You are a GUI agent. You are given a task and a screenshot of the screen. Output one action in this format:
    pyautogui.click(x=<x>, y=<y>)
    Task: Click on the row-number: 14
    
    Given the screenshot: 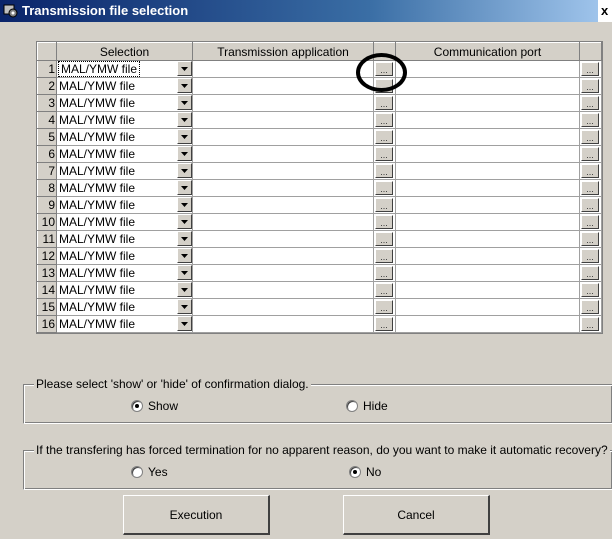 What is the action you would take?
    pyautogui.click(x=47, y=290)
    